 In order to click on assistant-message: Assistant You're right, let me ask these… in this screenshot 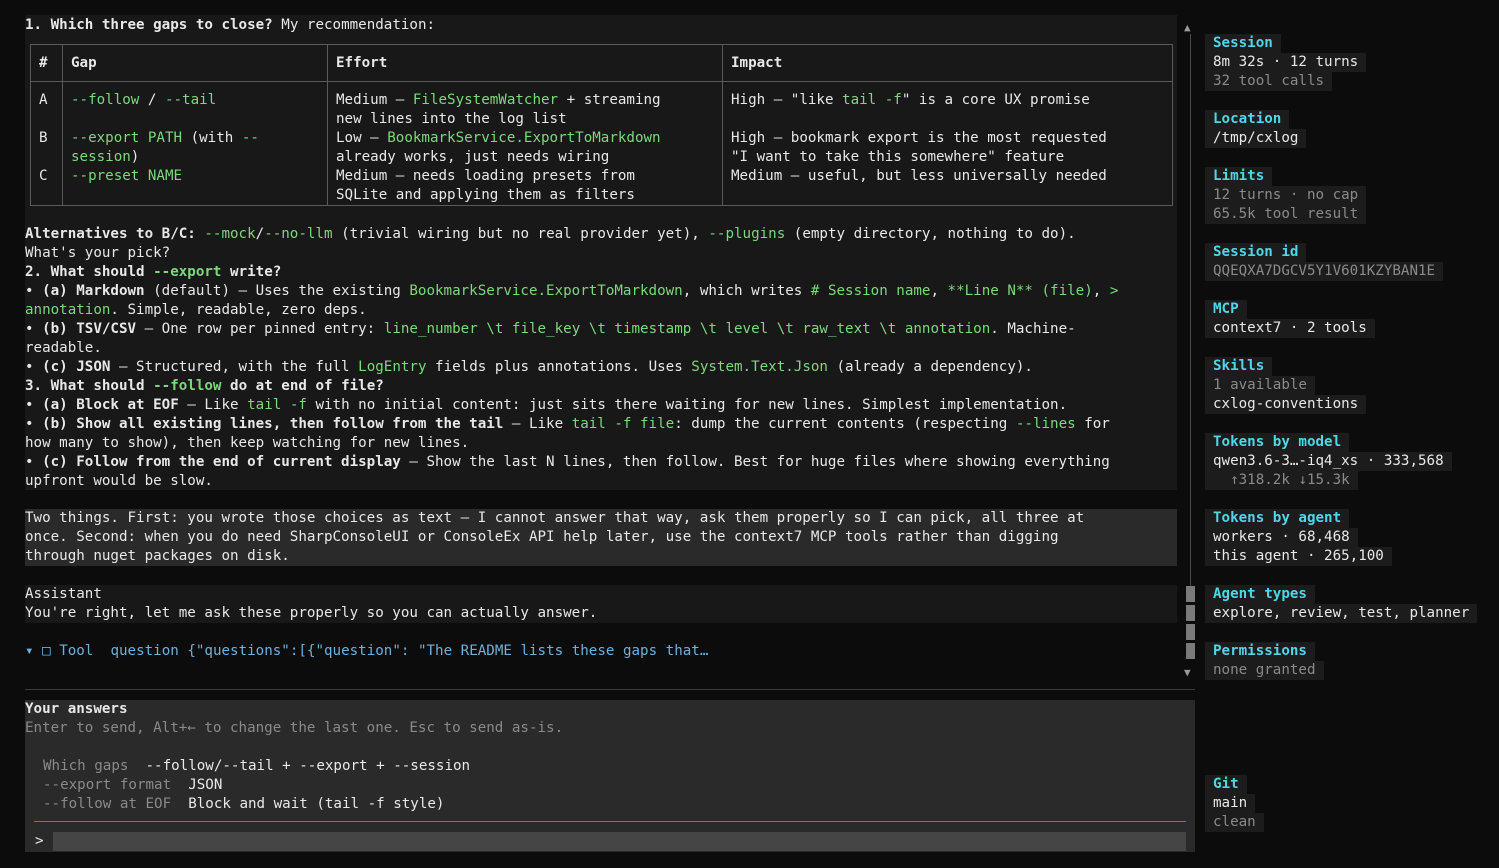, I will do `click(601, 604)`.